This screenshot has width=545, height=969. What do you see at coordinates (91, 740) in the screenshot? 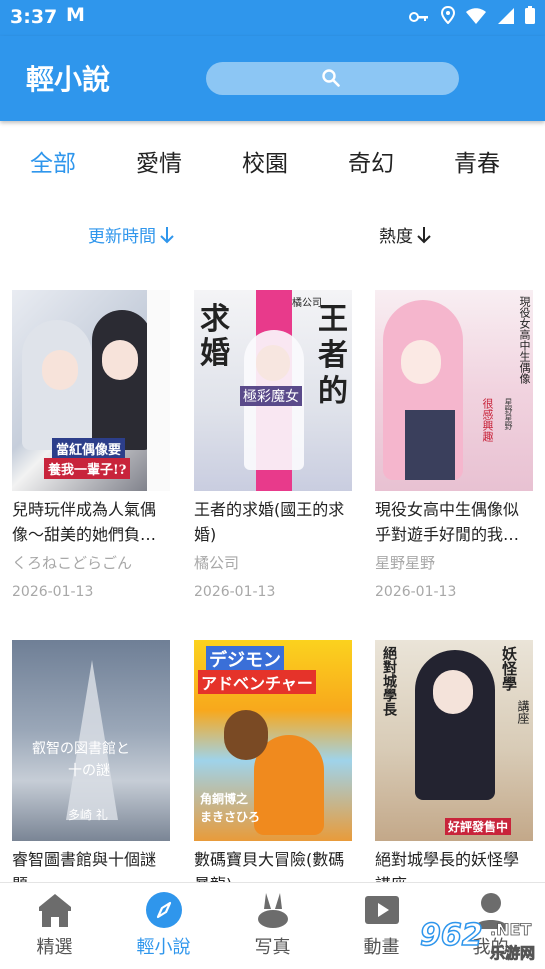
I see `book-cover: 叡智の図書館と 十の謎 多崎 礼` at bounding box center [91, 740].